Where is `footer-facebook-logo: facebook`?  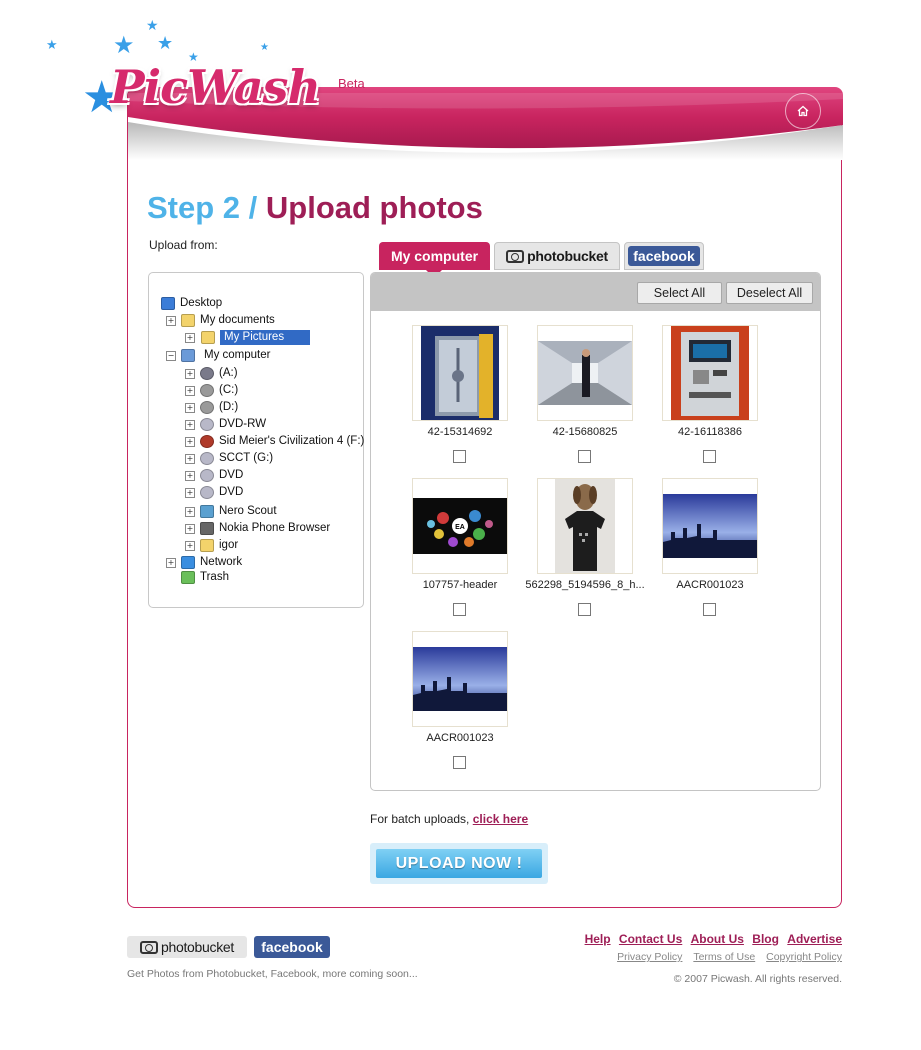 footer-facebook-logo: facebook is located at coordinates (292, 947).